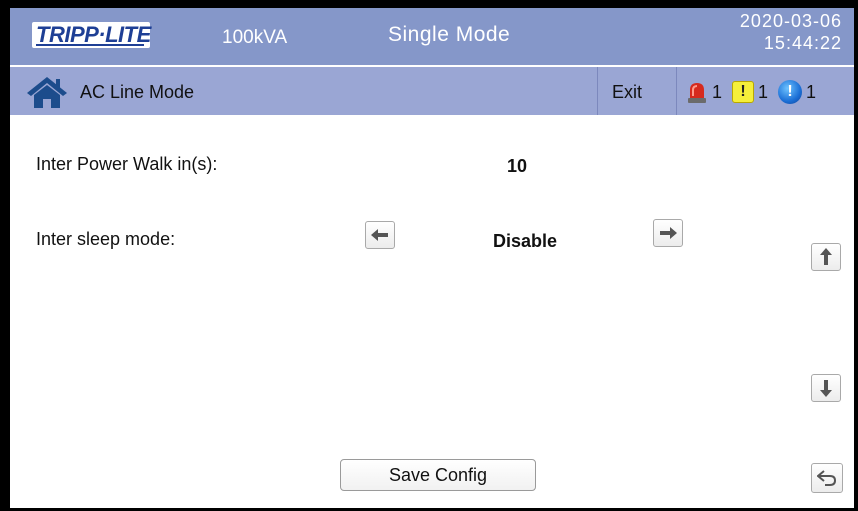 This screenshot has height=511, width=858. I want to click on info-alarm-count: 1, so click(811, 92).